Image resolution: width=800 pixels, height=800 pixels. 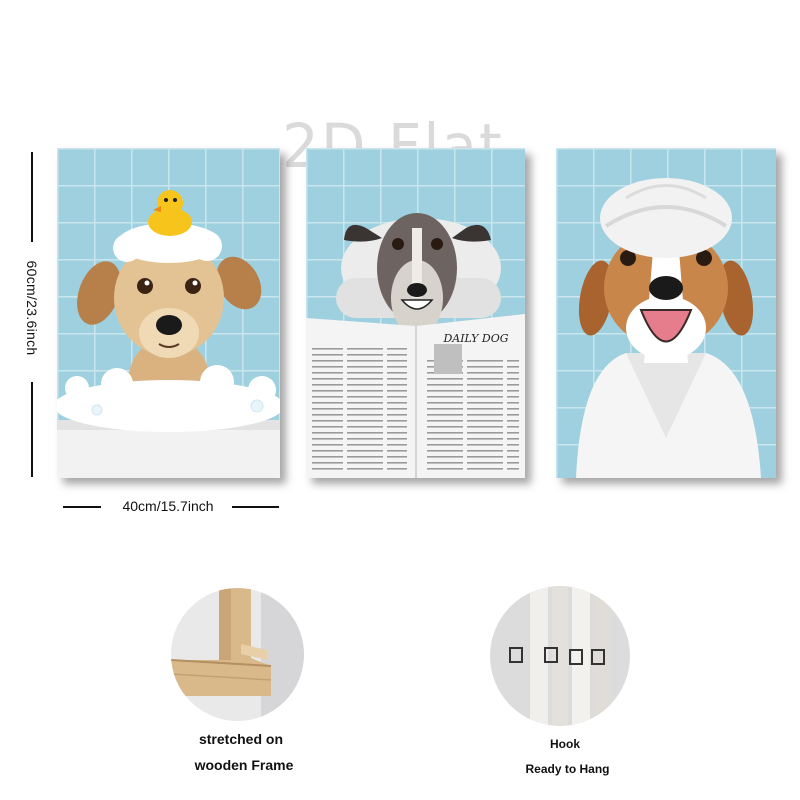 I want to click on wooden-frame-icon, so click(x=237, y=654).